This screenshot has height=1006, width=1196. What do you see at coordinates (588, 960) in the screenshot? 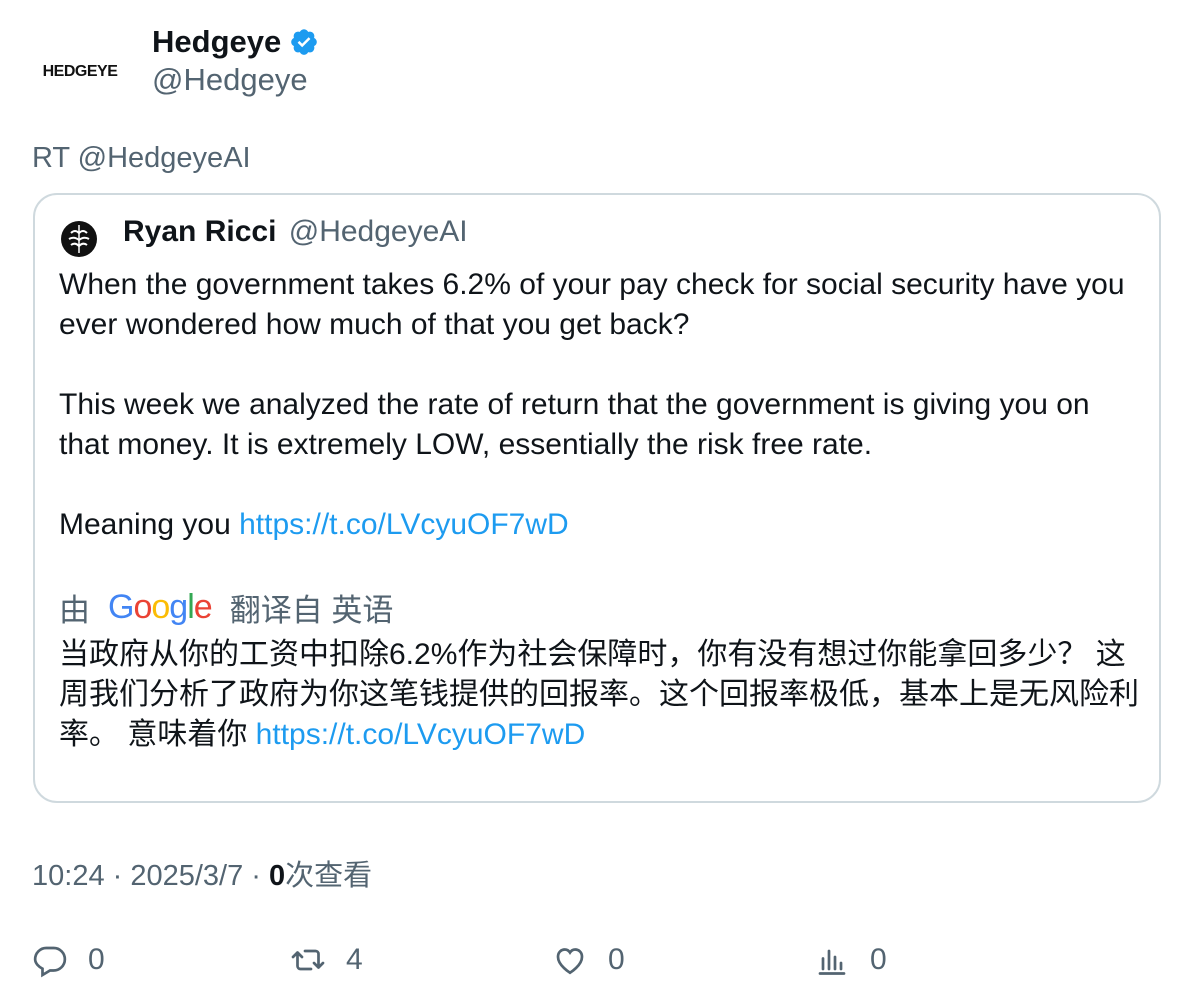
I see `like-button: 0` at bounding box center [588, 960].